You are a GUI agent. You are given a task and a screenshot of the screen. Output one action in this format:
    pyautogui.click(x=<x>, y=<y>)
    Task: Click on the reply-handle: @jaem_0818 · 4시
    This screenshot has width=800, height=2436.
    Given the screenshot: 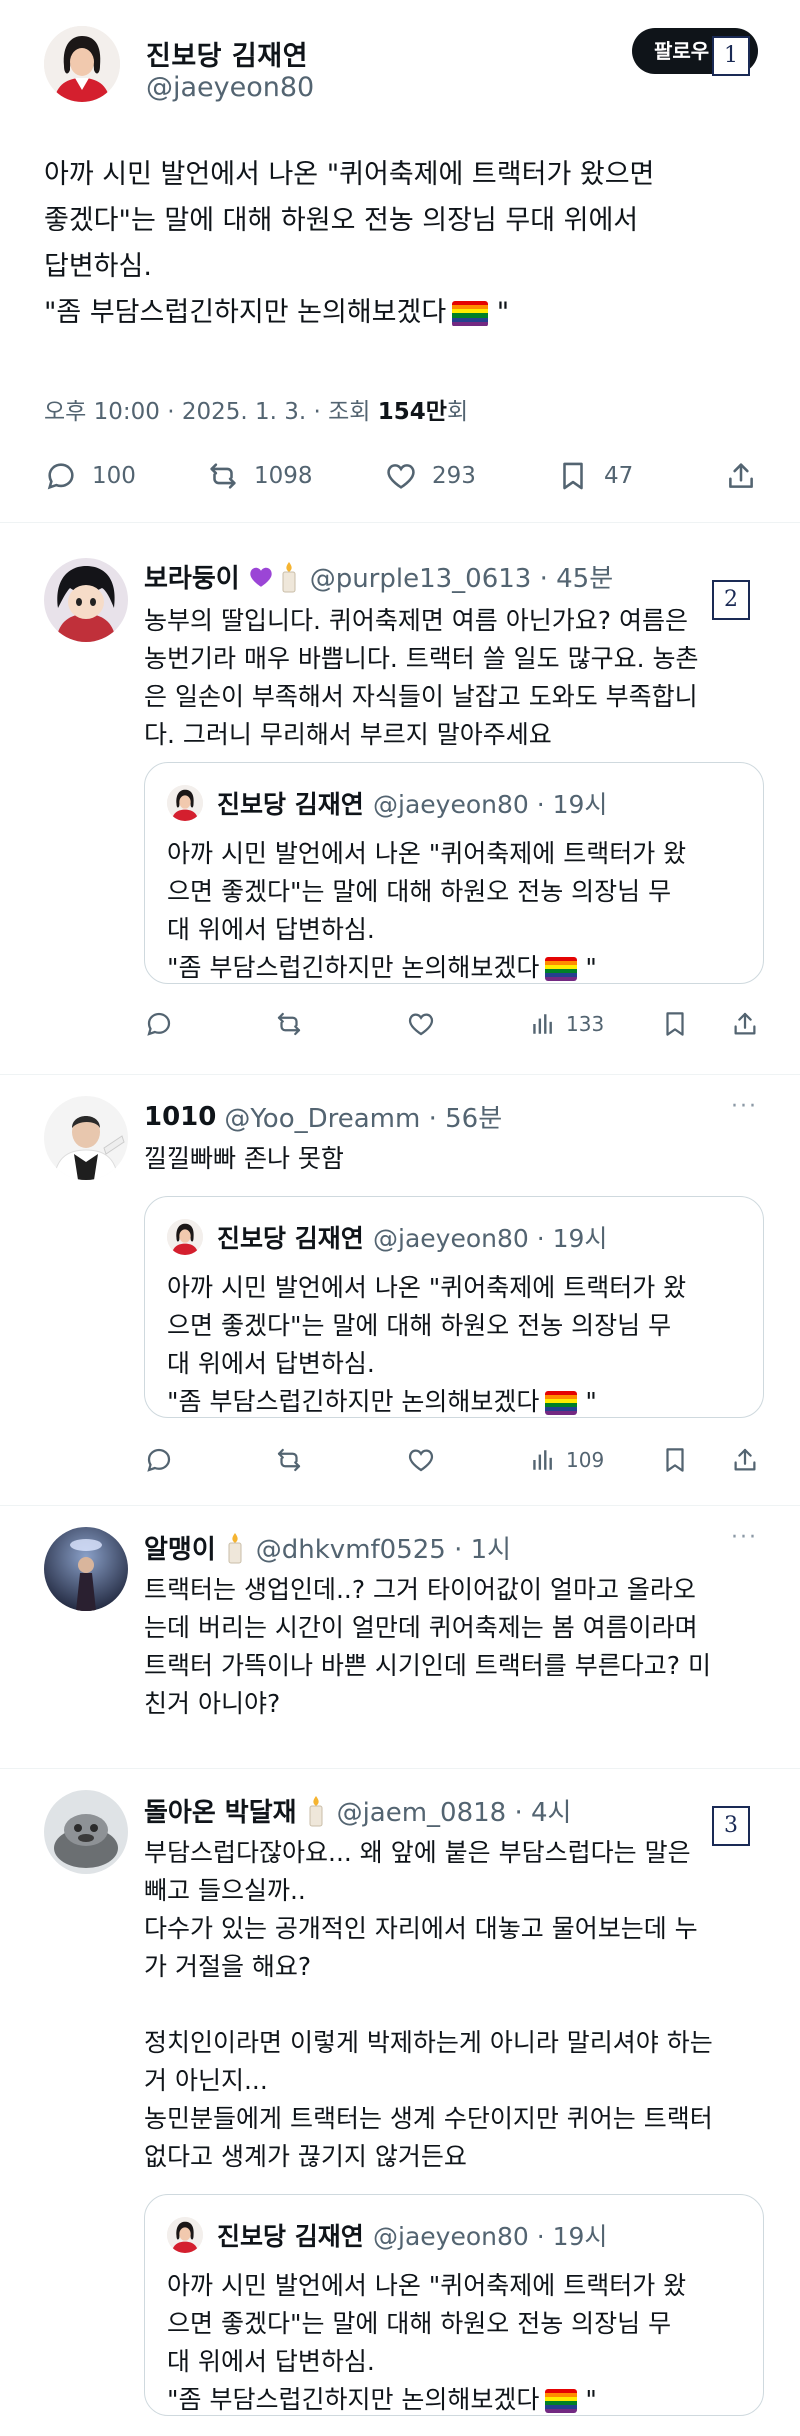 What is the action you would take?
    pyautogui.click(x=454, y=1810)
    